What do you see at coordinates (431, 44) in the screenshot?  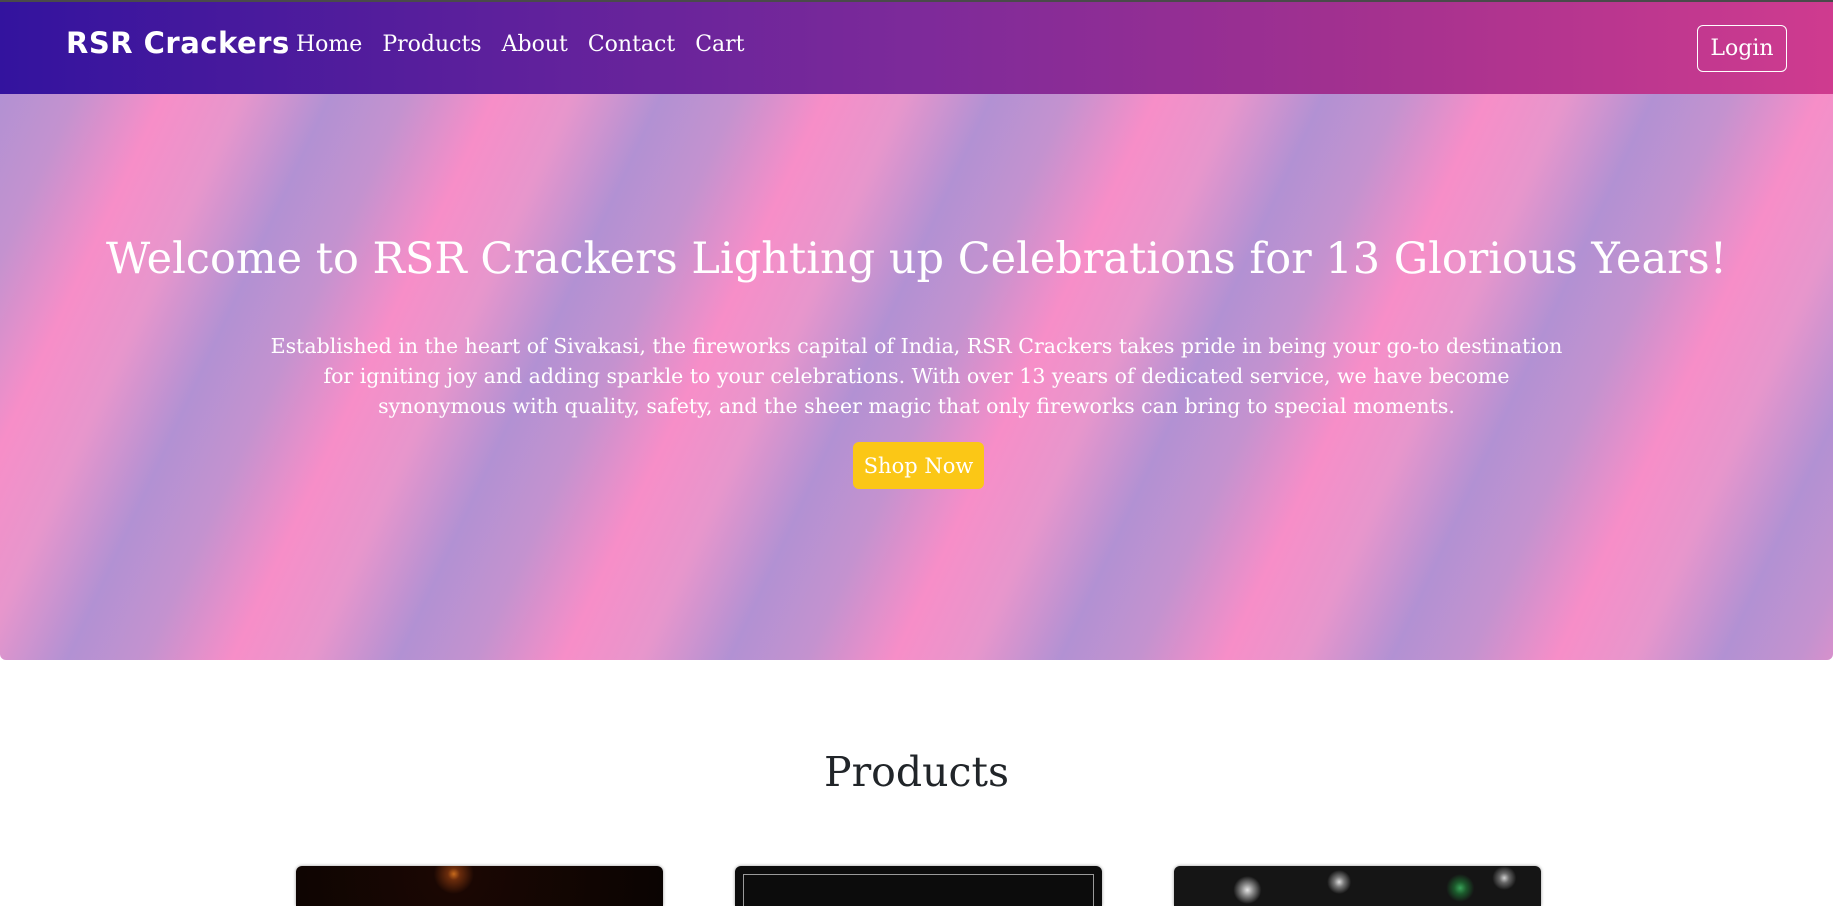 I see `nav-link-products: Products` at bounding box center [431, 44].